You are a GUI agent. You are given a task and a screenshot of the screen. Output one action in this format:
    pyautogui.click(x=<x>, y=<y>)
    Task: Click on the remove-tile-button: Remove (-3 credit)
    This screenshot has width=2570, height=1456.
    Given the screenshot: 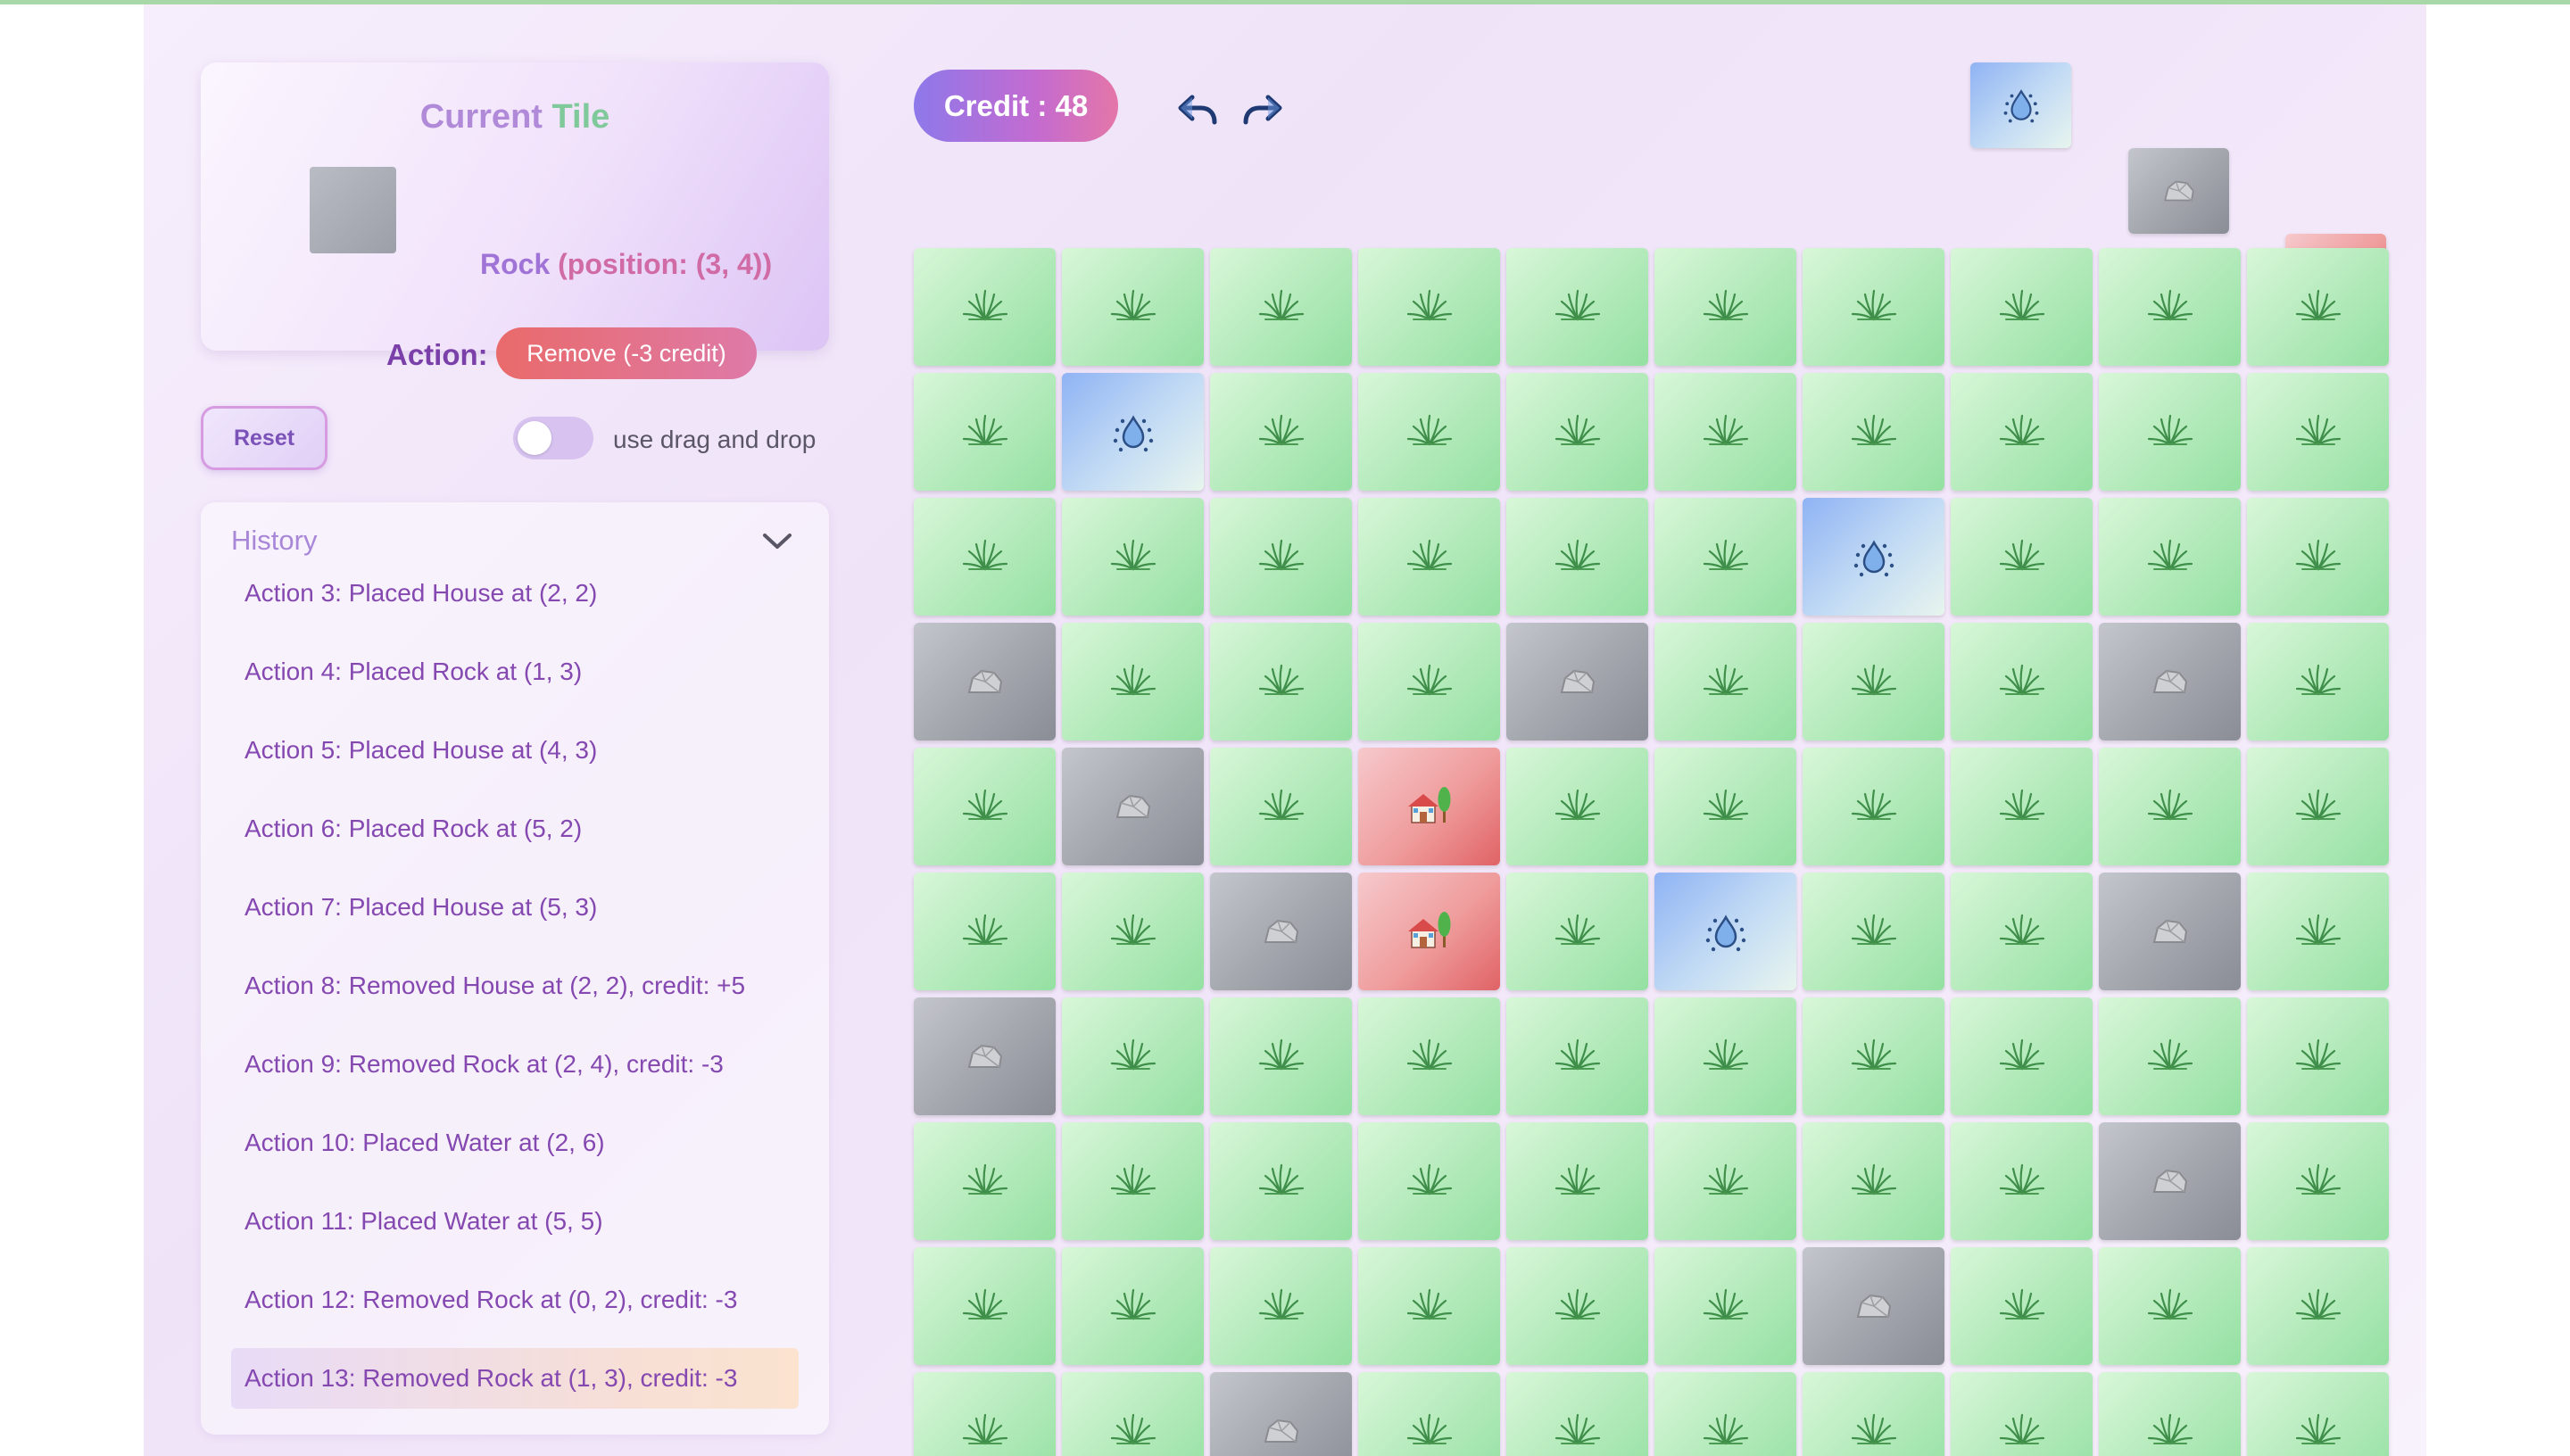 What is the action you would take?
    pyautogui.click(x=627, y=353)
    